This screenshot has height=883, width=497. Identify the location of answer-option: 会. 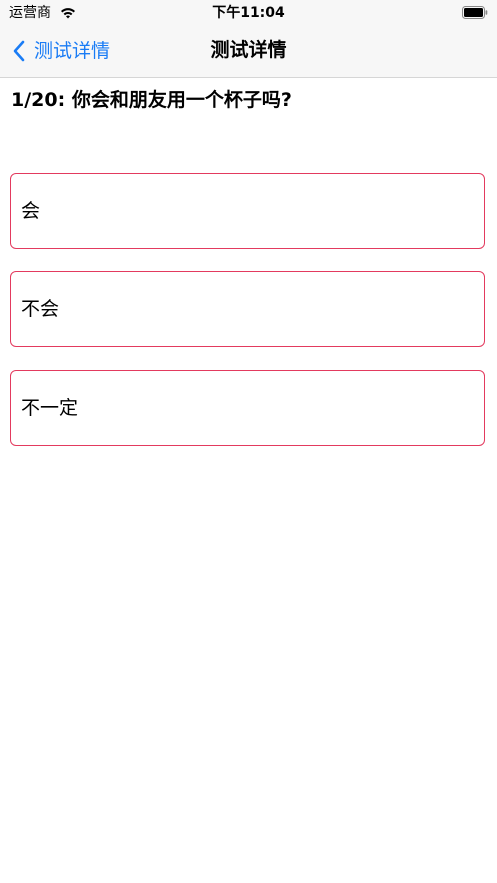
(247, 211).